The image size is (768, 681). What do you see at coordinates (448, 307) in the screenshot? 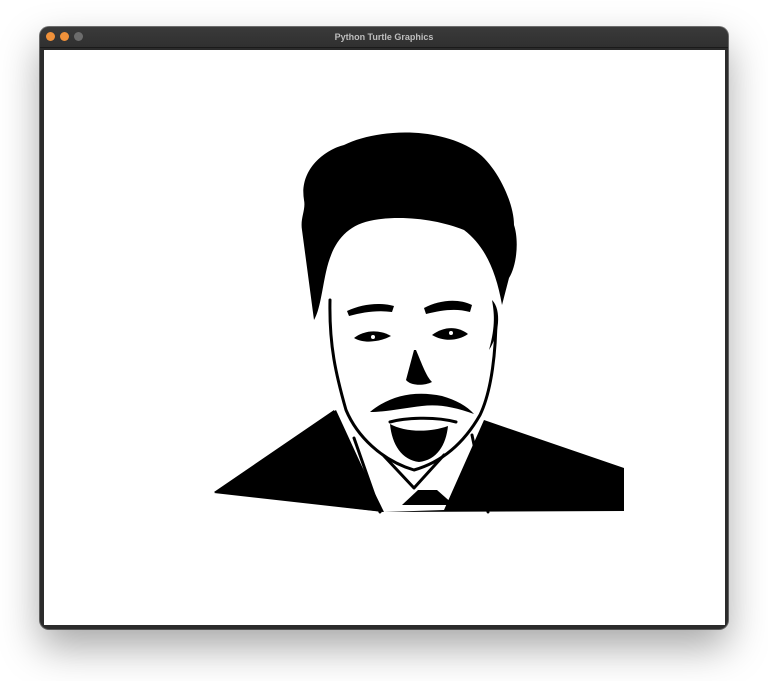
I see `eyebrow-right` at bounding box center [448, 307].